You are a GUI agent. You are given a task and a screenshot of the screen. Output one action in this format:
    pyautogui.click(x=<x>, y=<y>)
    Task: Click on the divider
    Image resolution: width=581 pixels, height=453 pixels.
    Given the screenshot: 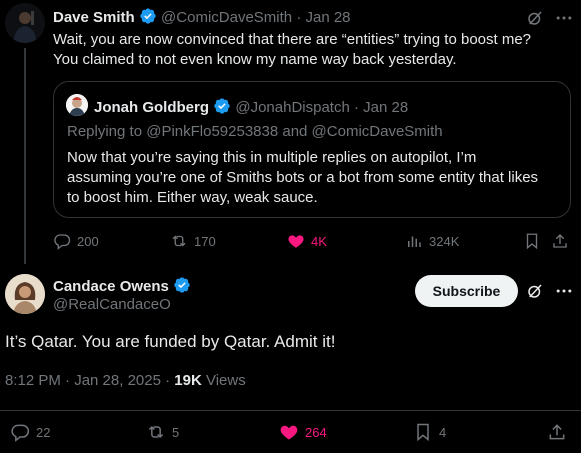 What is the action you would take?
    pyautogui.click(x=290, y=410)
    